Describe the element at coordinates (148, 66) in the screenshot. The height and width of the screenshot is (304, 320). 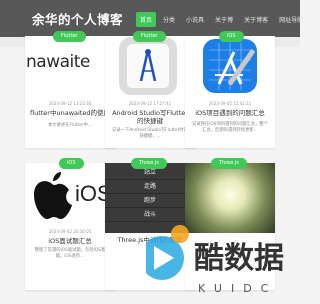
I see `android-studio-icon` at that location.